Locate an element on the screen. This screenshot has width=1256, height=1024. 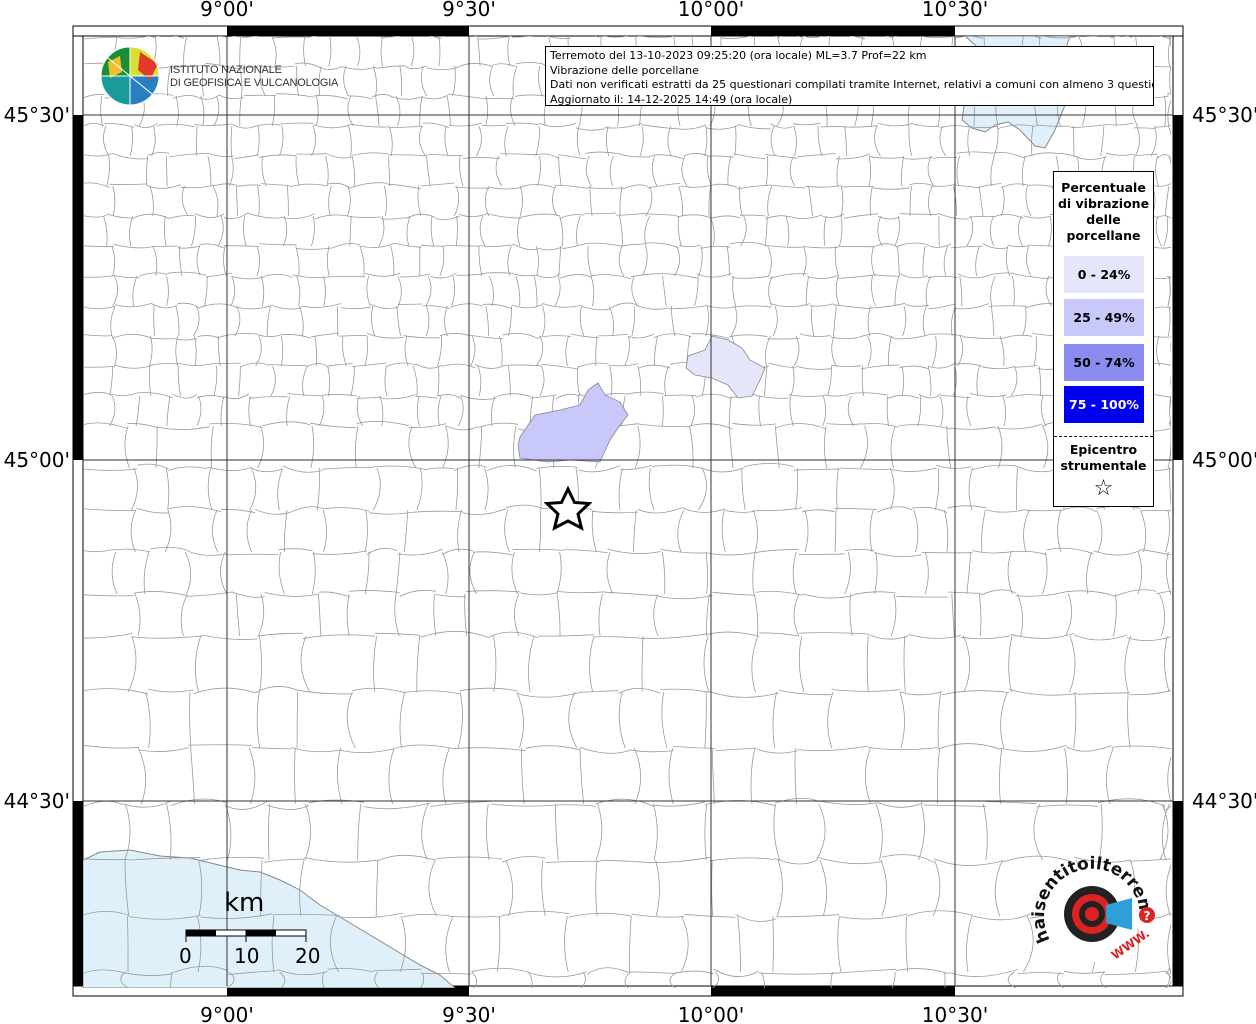
scale-unit: km is located at coordinates (244, 903).